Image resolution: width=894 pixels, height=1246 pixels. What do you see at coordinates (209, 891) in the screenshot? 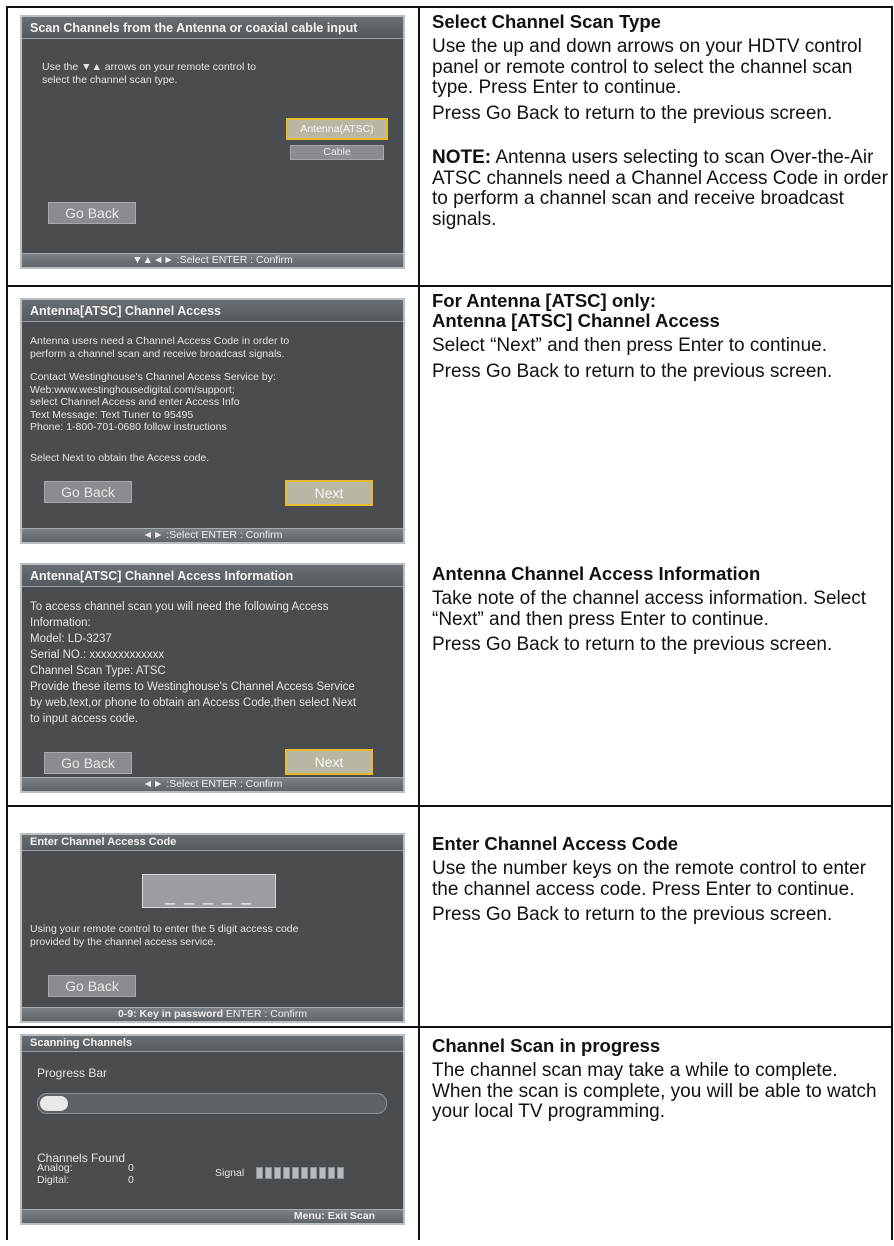
I see `access-code-input: _ _ _ _ _` at bounding box center [209, 891].